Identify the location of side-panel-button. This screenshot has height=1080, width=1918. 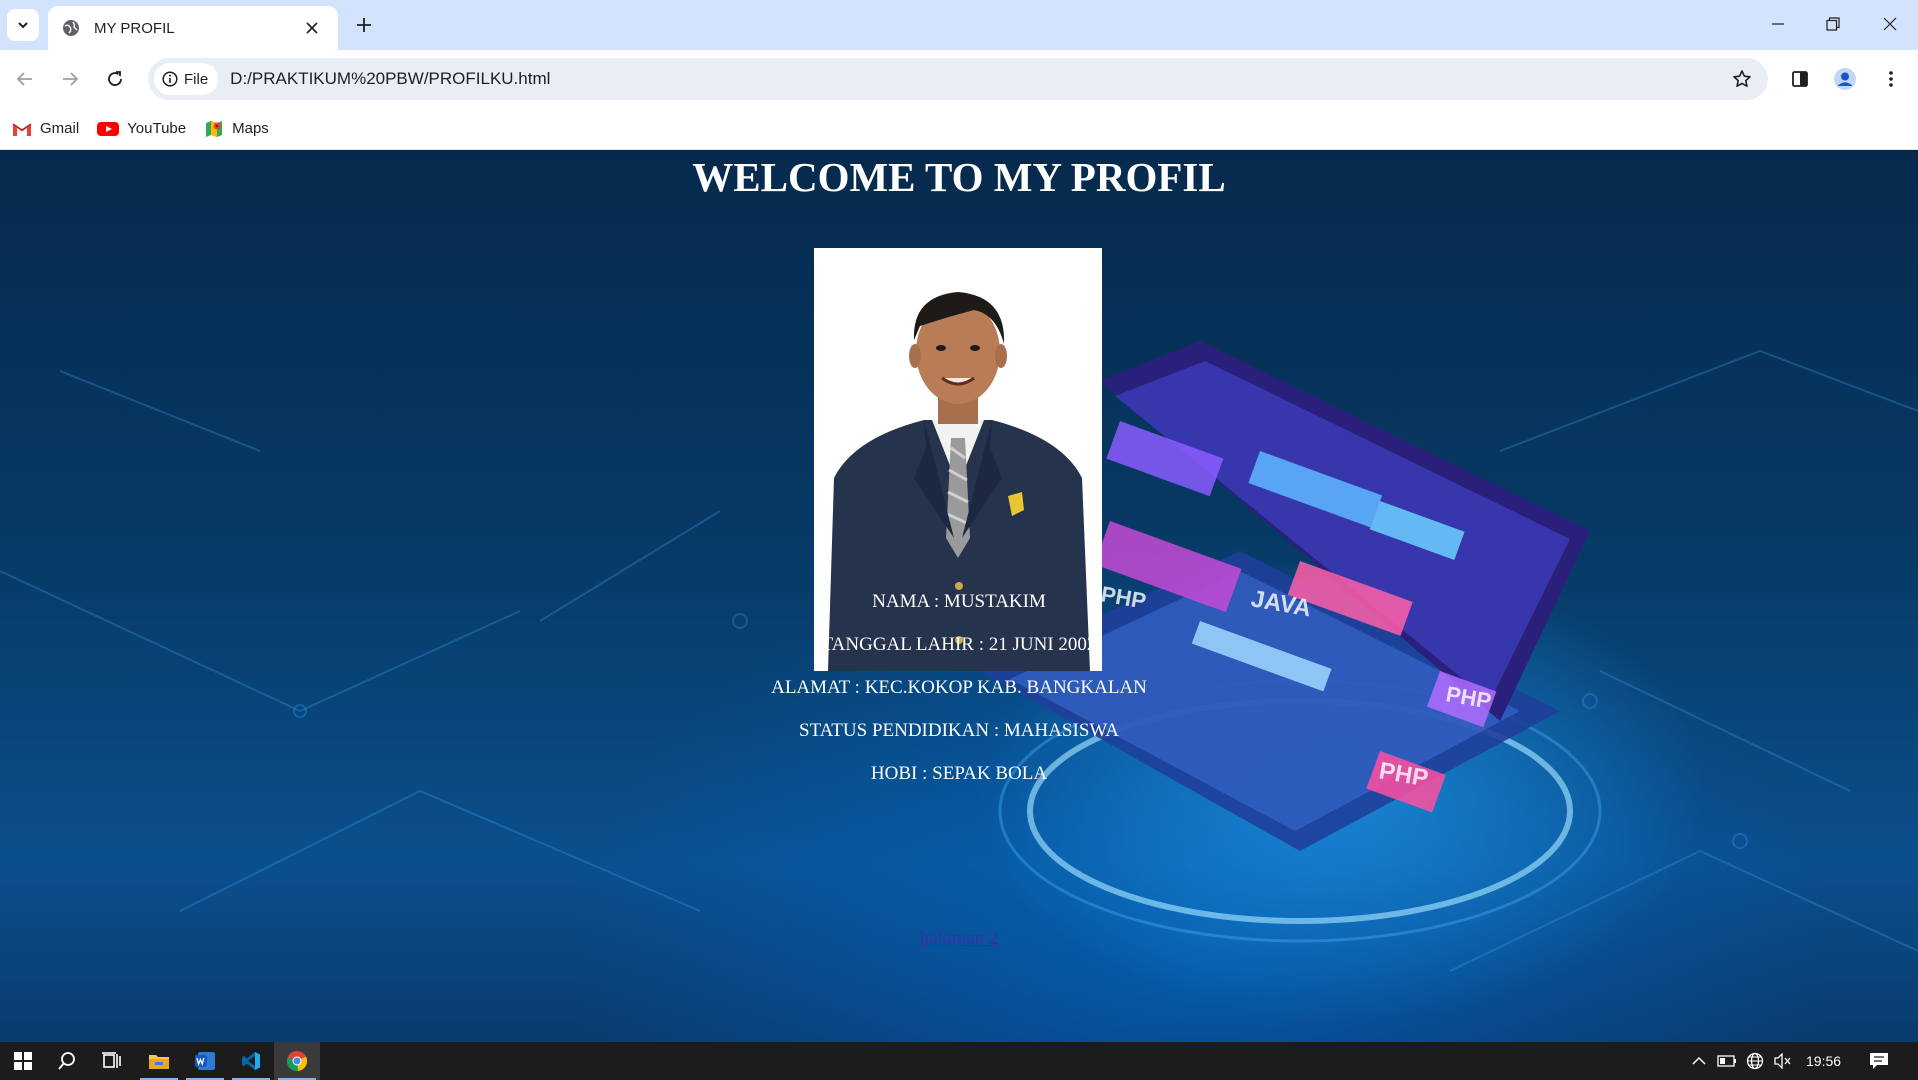
(1800, 79).